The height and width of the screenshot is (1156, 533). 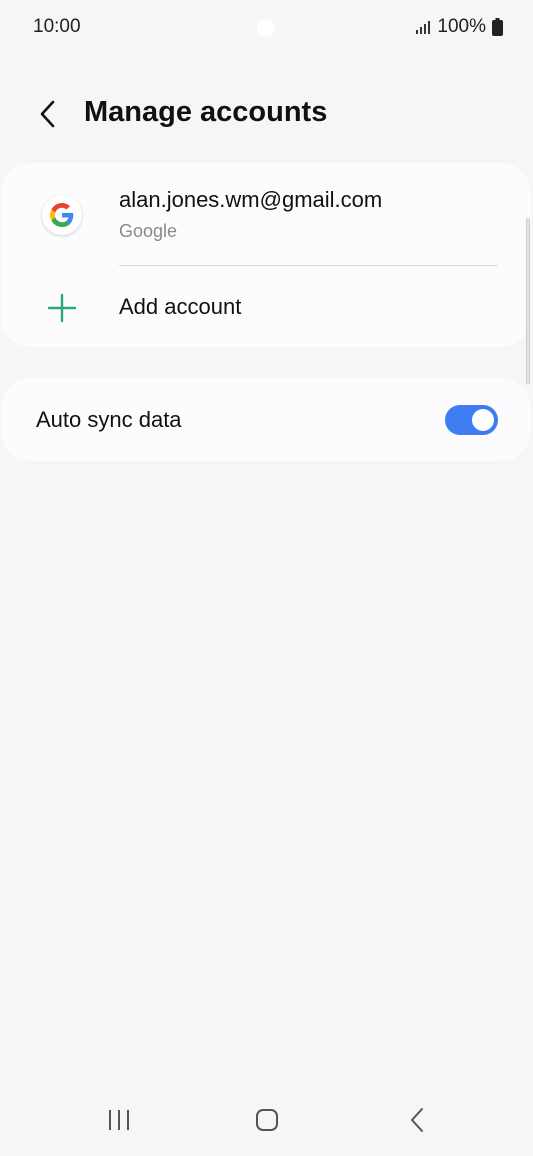 I want to click on add-account-button: Add account, so click(x=266, y=306).